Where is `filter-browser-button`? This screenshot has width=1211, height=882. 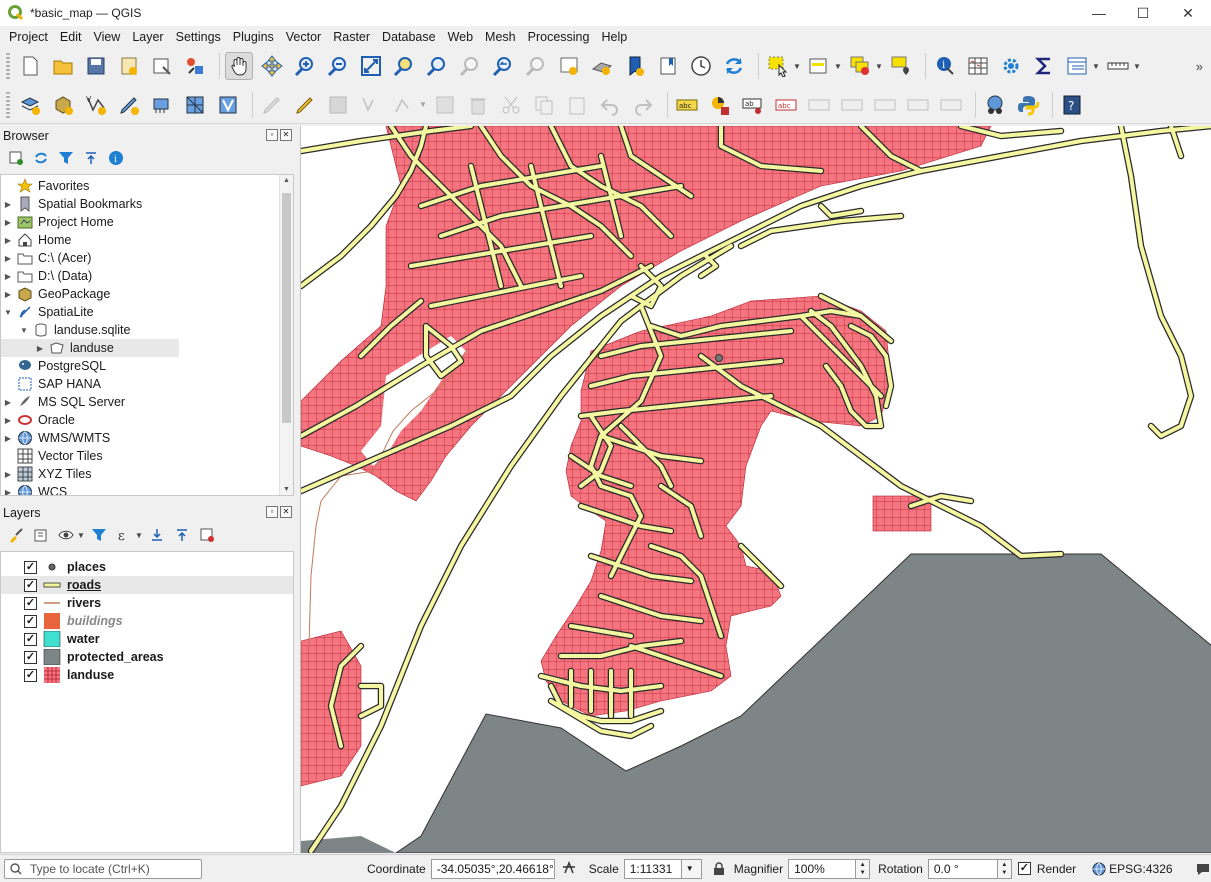 filter-browser-button is located at coordinates (66, 158).